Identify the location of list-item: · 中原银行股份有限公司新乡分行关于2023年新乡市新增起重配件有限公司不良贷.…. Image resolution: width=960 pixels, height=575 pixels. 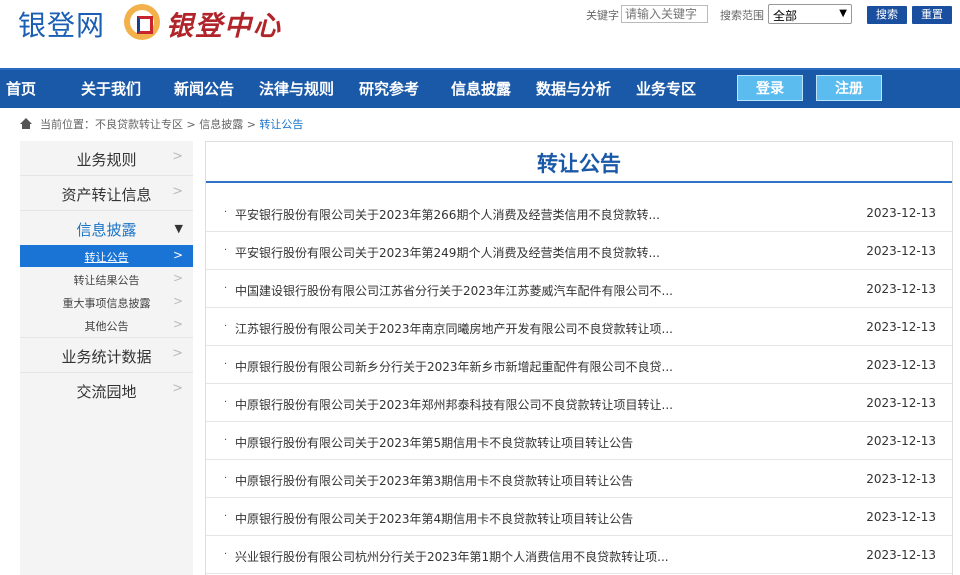
(579, 365).